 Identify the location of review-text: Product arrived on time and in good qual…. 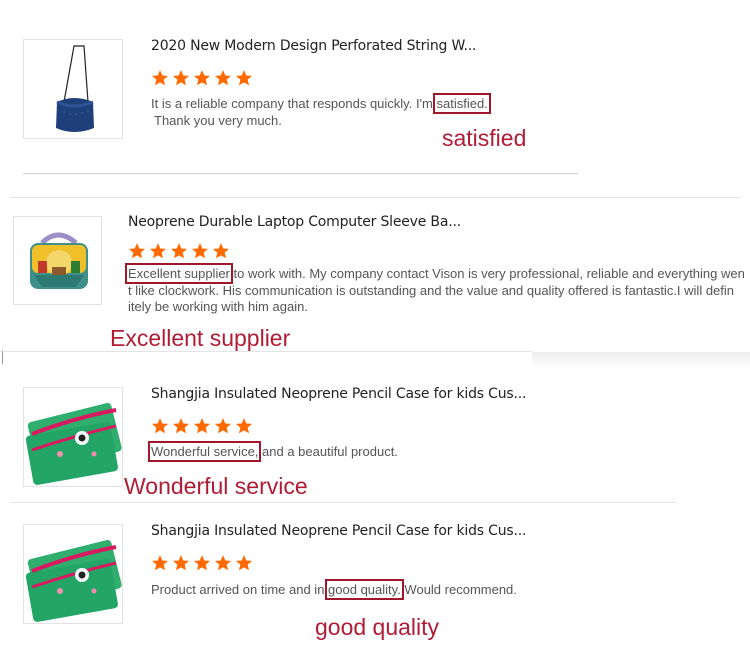
(401, 589).